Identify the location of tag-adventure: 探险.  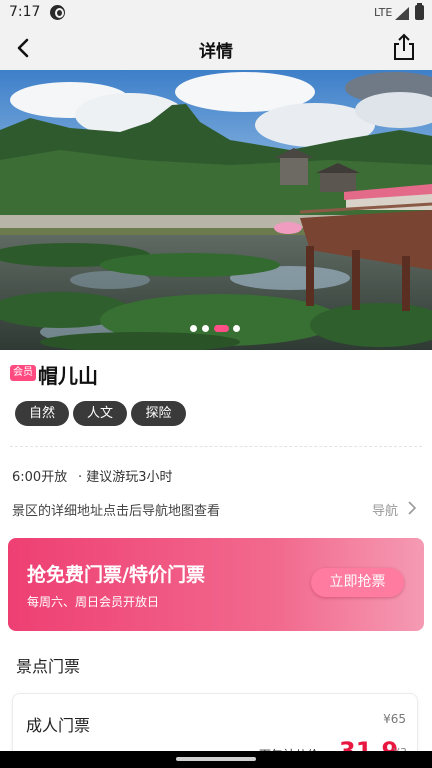
(158, 413).